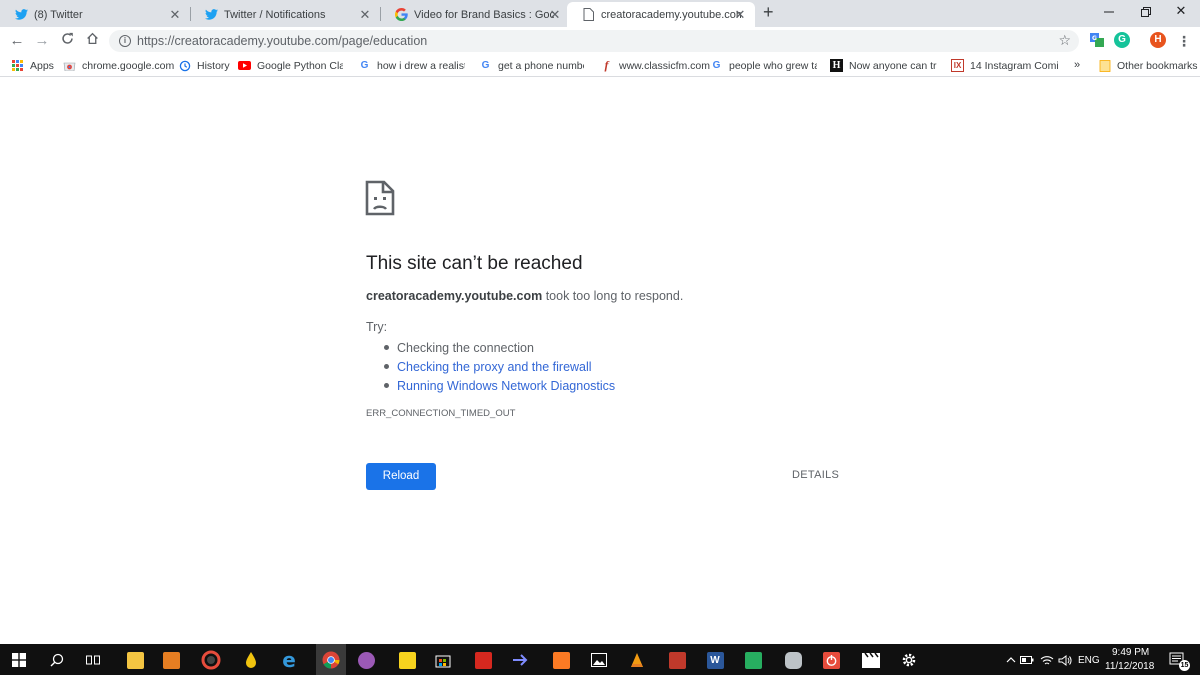  What do you see at coordinates (1064, 40) in the screenshot?
I see `bookmark-star-icon: ☆` at bounding box center [1064, 40].